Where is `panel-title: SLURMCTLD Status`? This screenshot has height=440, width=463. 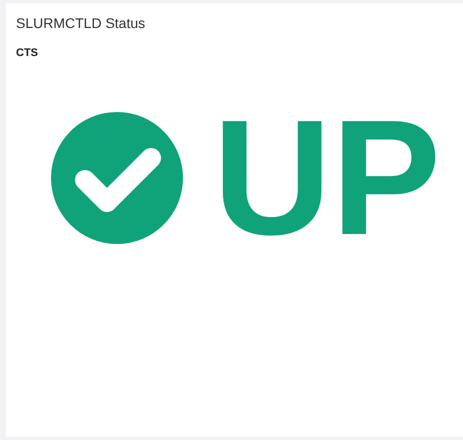 panel-title: SLURMCTLD Status is located at coordinates (81, 23).